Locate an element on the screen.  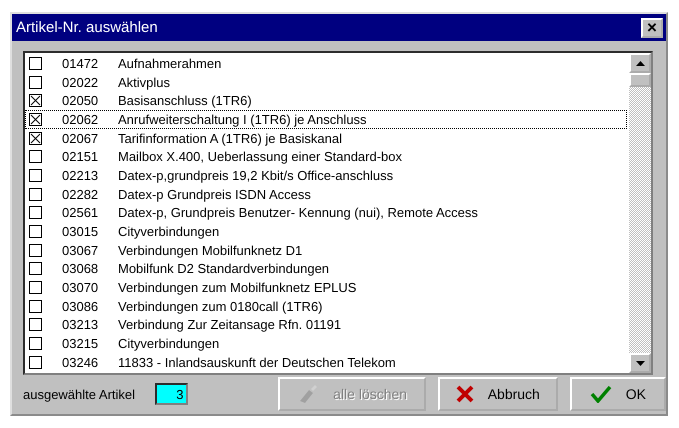
article-number: 03246 is located at coordinates (81, 362).